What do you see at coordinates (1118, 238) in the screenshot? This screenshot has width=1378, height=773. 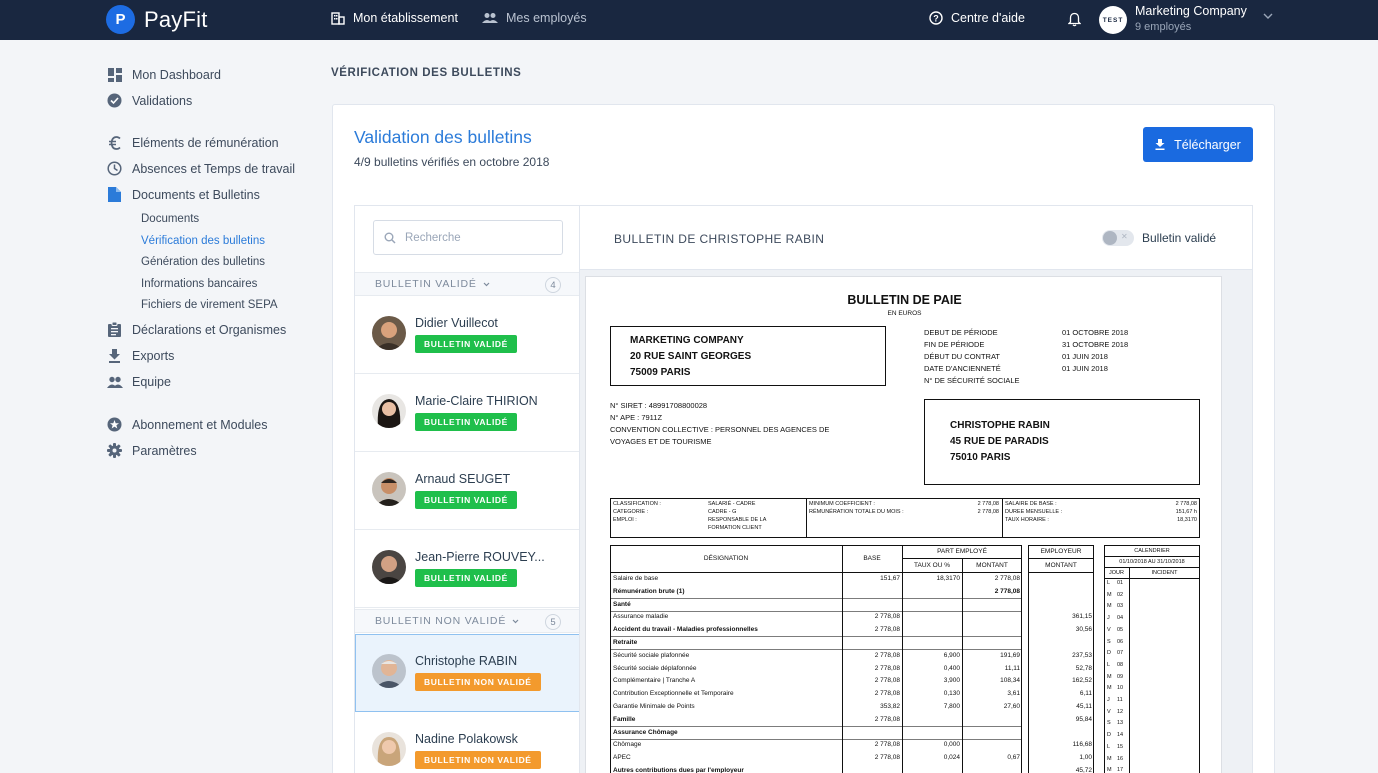 I see `validation-toggle: ✕` at bounding box center [1118, 238].